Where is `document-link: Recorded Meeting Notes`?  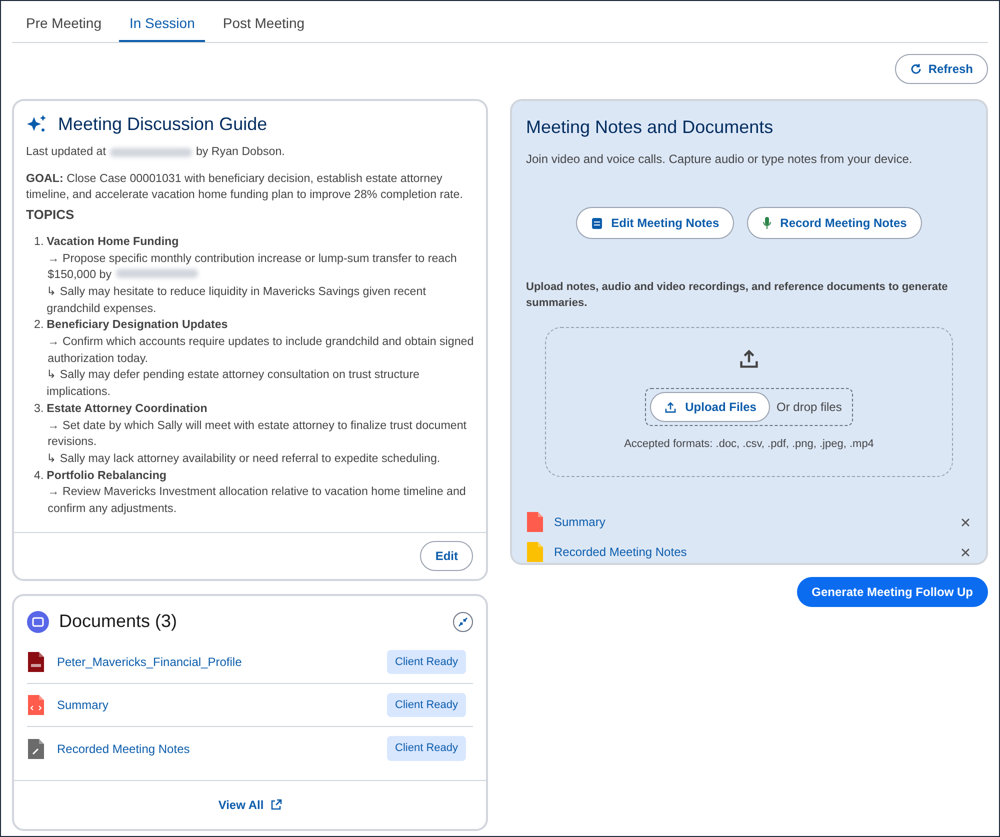 document-link: Recorded Meeting Notes is located at coordinates (216, 749).